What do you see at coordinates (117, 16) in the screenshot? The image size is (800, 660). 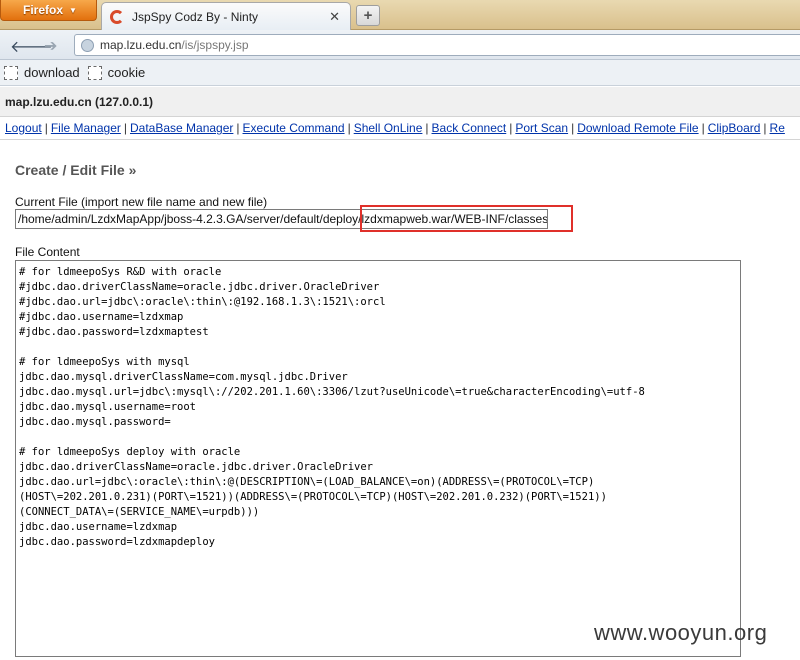 I see `loading-icon` at bounding box center [117, 16].